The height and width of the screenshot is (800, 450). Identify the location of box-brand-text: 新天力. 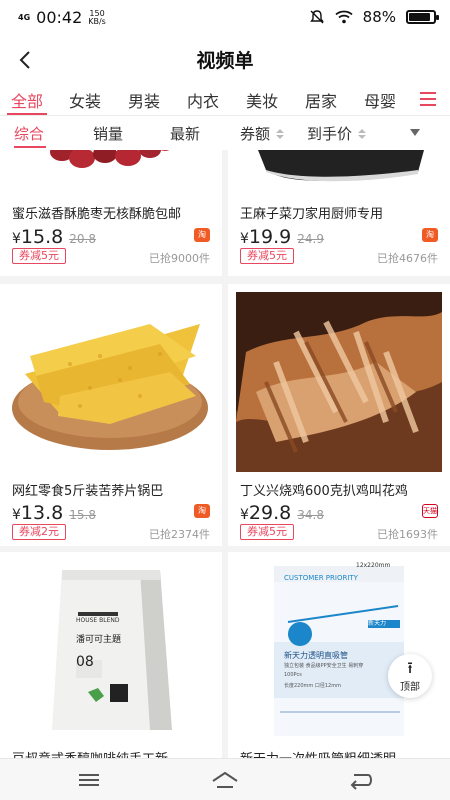
(377, 623).